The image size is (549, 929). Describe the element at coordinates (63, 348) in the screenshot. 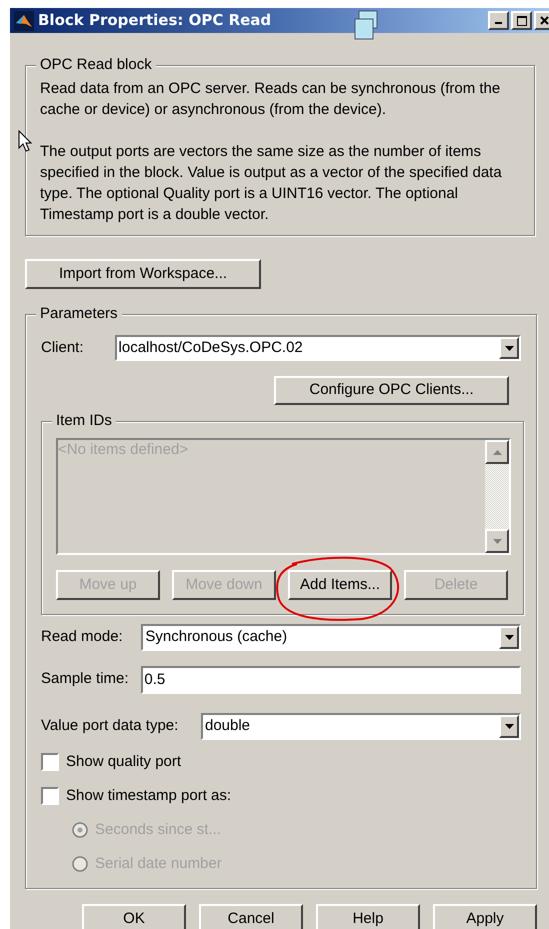

I see `field-label: Client:` at that location.